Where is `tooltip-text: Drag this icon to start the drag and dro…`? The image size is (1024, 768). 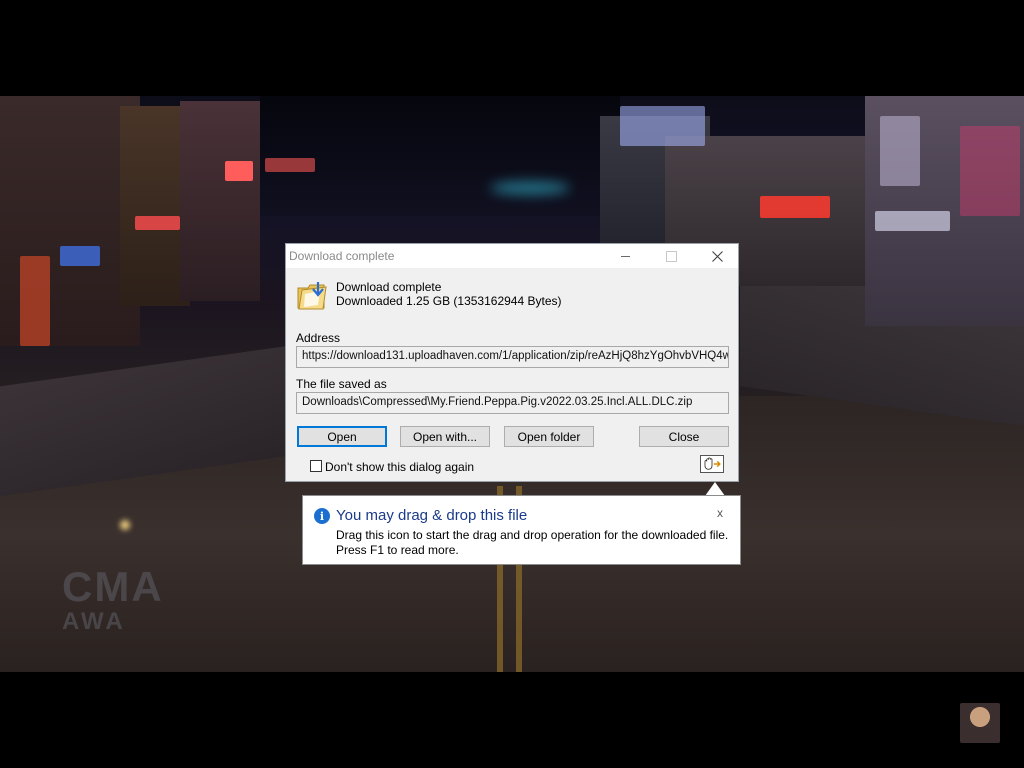 tooltip-text: Drag this icon to start the drag and dro… is located at coordinates (532, 543).